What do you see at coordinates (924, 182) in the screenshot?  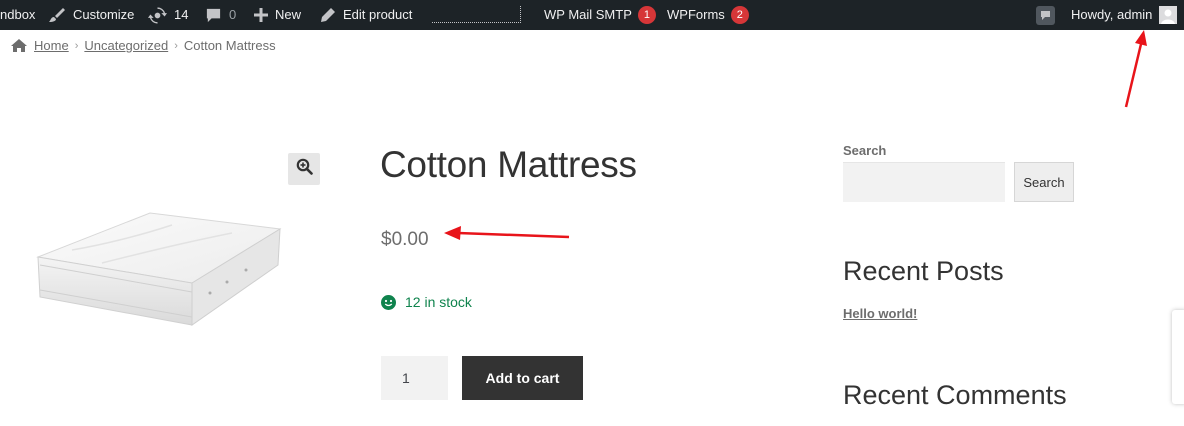 I see `search-input` at bounding box center [924, 182].